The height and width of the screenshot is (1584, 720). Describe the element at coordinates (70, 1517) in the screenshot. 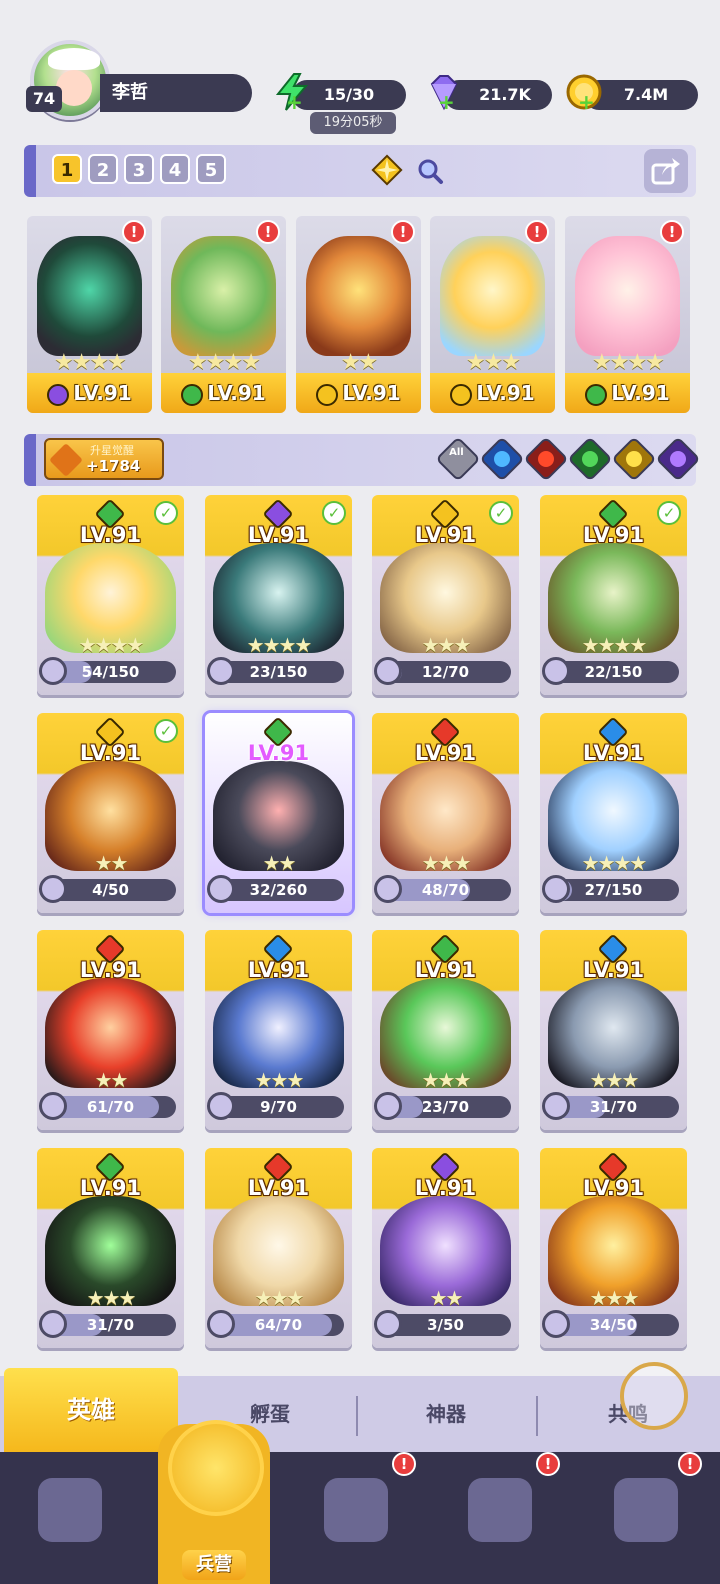

I see `nav-cards` at that location.